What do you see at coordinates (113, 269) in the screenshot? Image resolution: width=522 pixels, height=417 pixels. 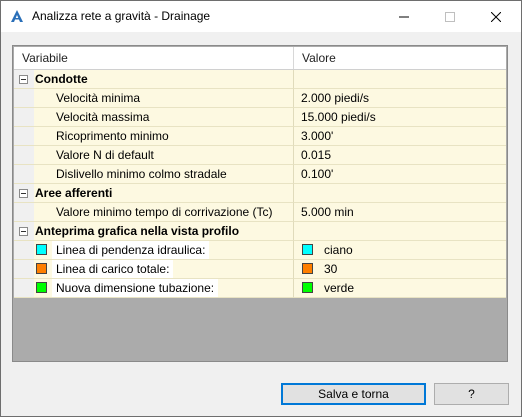 I see `property-label: Linea di carico totale:` at bounding box center [113, 269].